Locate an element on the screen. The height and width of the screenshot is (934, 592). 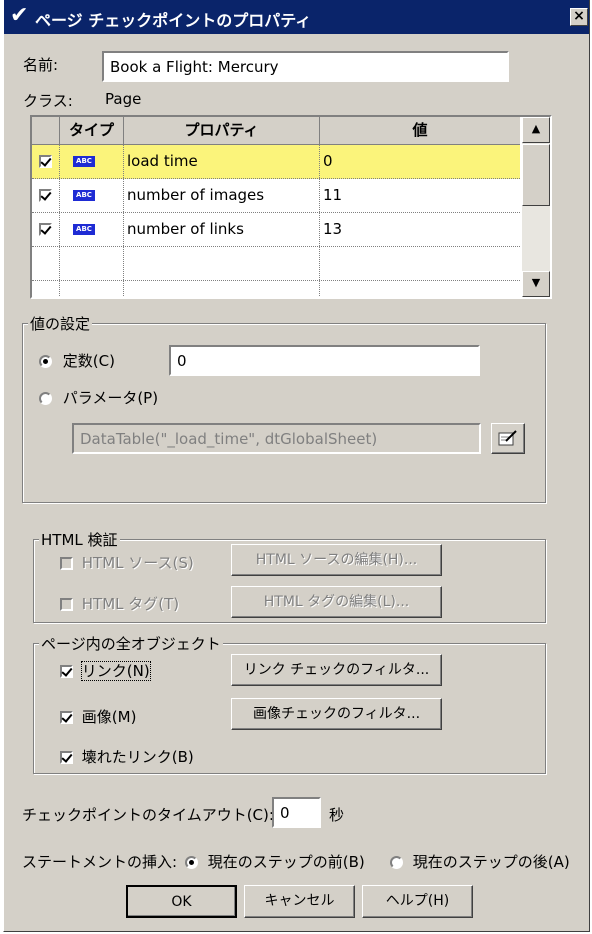
checkmark-icon: ✔ is located at coordinates (19, 15).